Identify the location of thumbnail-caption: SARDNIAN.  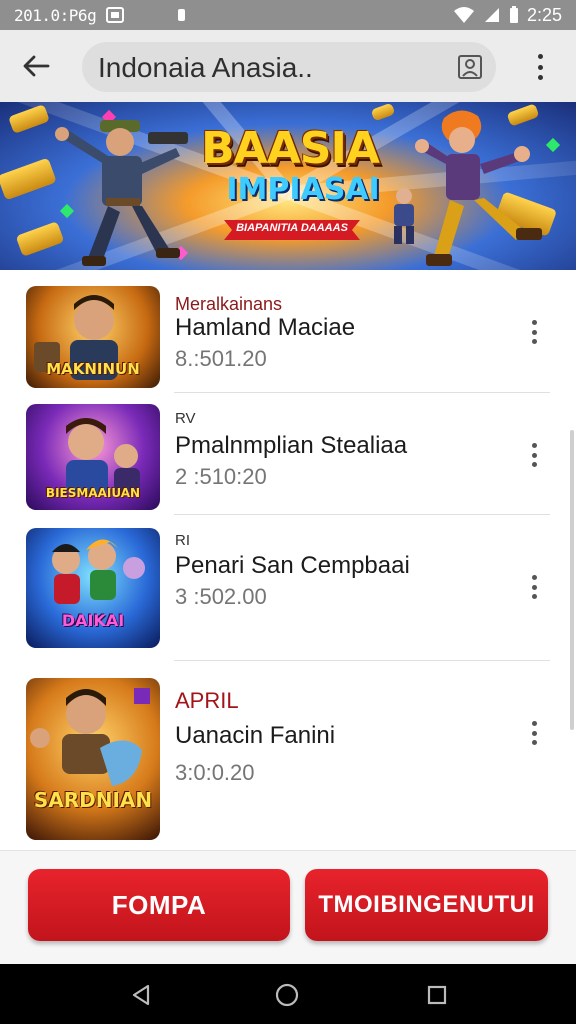
(93, 800).